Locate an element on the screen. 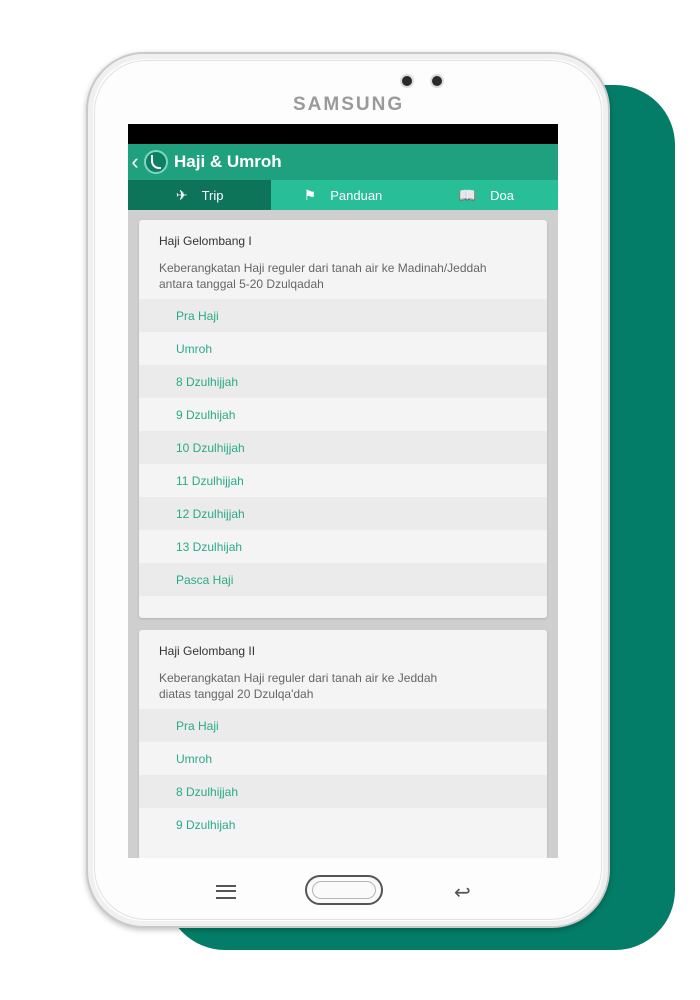  tab-bar: ✈ Trip ⚑ Panduan 📖 Doa is located at coordinates (343, 195).